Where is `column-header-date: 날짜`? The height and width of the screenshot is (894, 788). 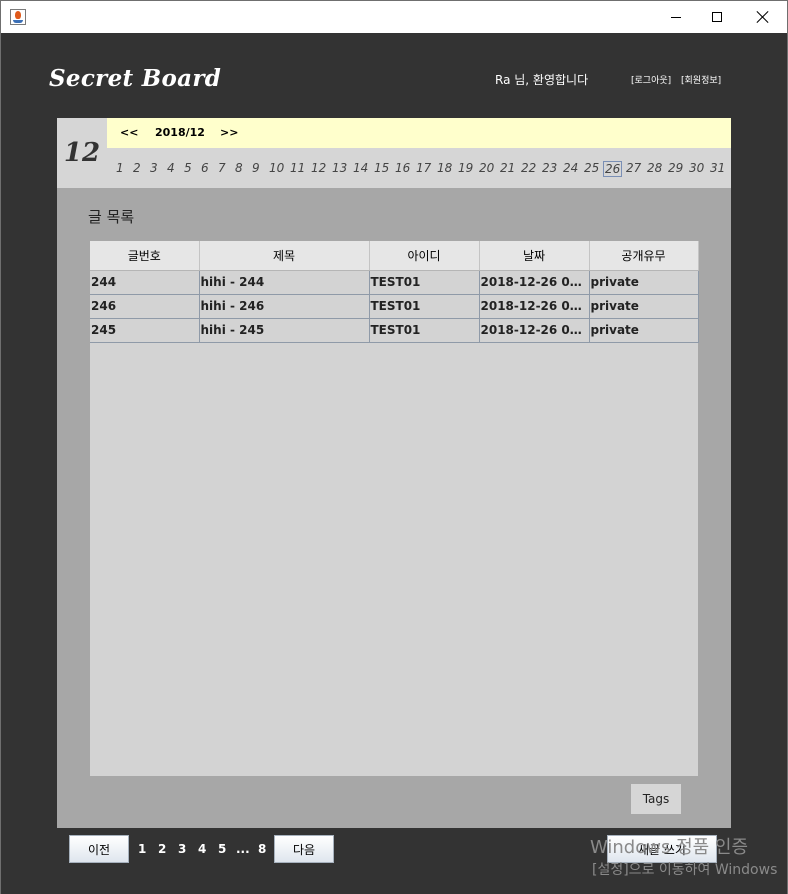 column-header-date: 날짜 is located at coordinates (534, 256).